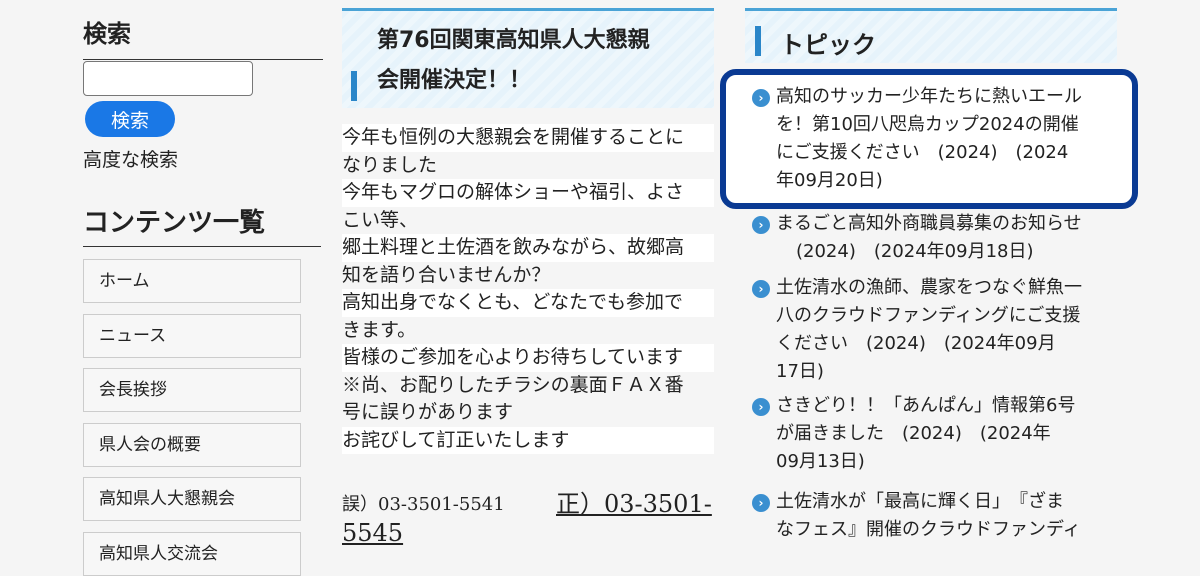  What do you see at coordinates (192, 445) in the screenshot?
I see `nav-item-overview: 県人会の概要` at bounding box center [192, 445].